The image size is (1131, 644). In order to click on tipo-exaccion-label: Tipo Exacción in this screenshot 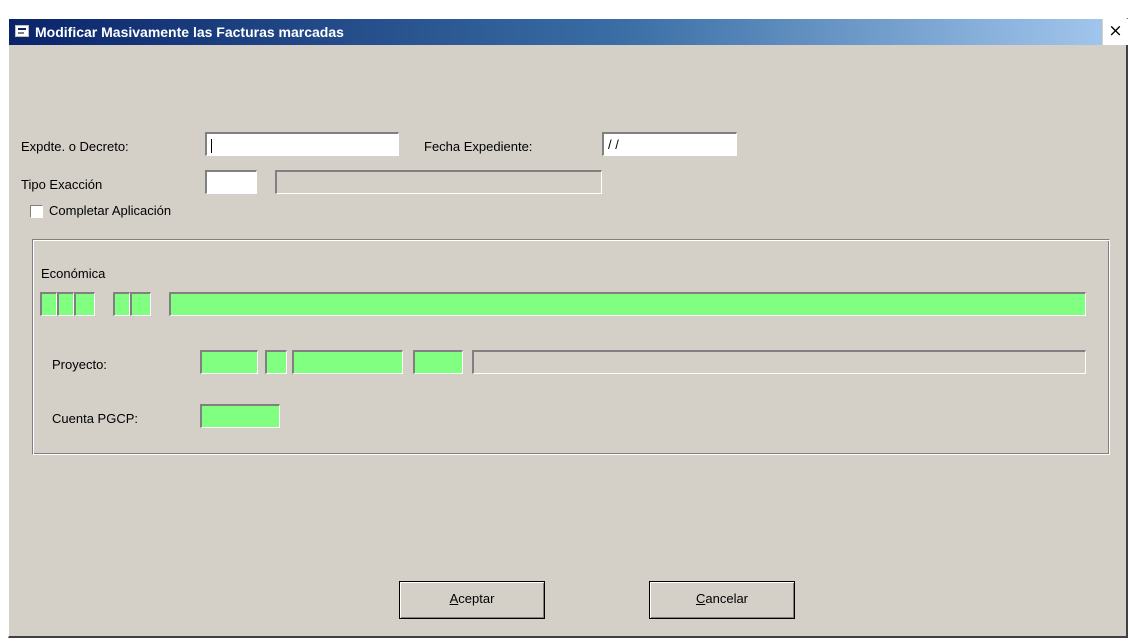, I will do `click(62, 184)`.